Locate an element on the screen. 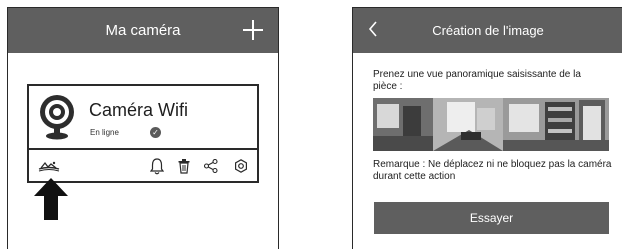  settings-button is located at coordinates (241, 166).